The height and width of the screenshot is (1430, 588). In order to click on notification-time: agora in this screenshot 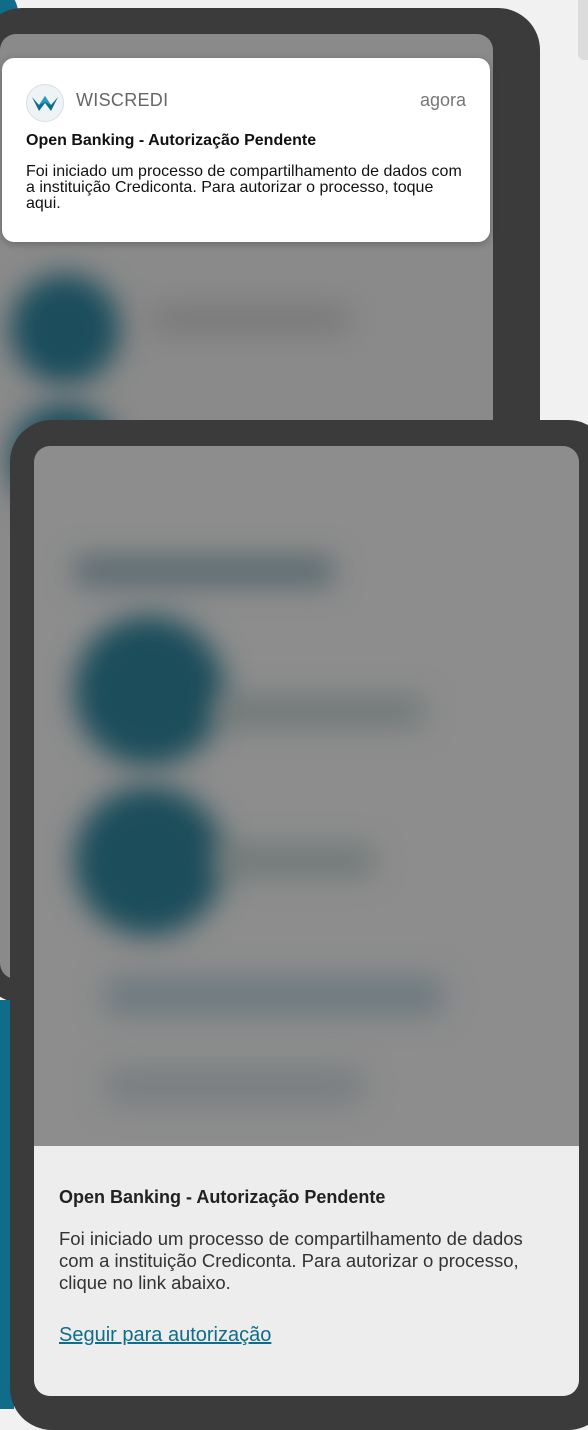, I will do `click(442, 100)`.